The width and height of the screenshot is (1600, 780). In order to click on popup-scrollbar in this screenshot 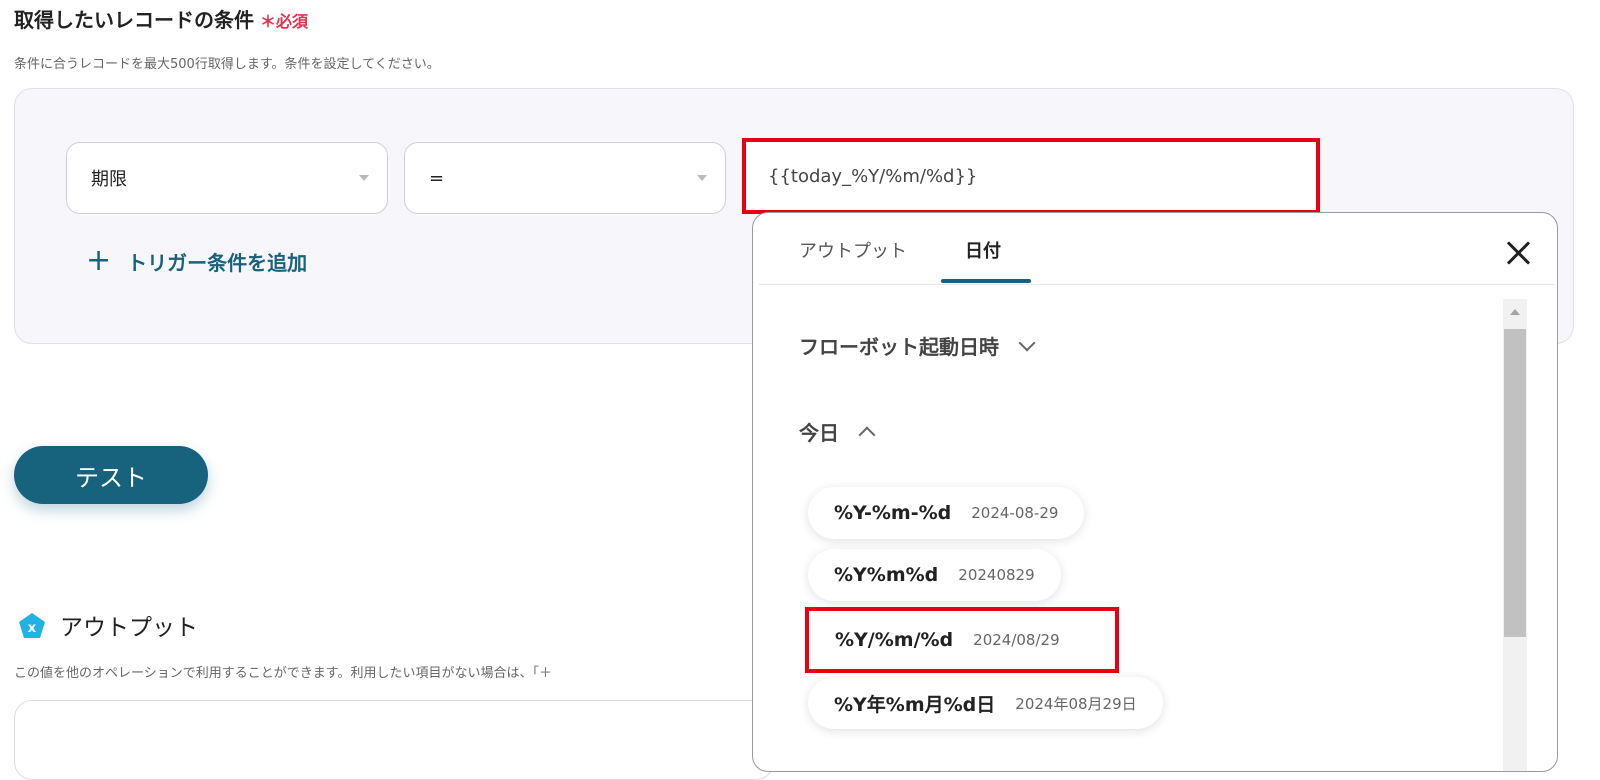, I will do `click(1515, 535)`.